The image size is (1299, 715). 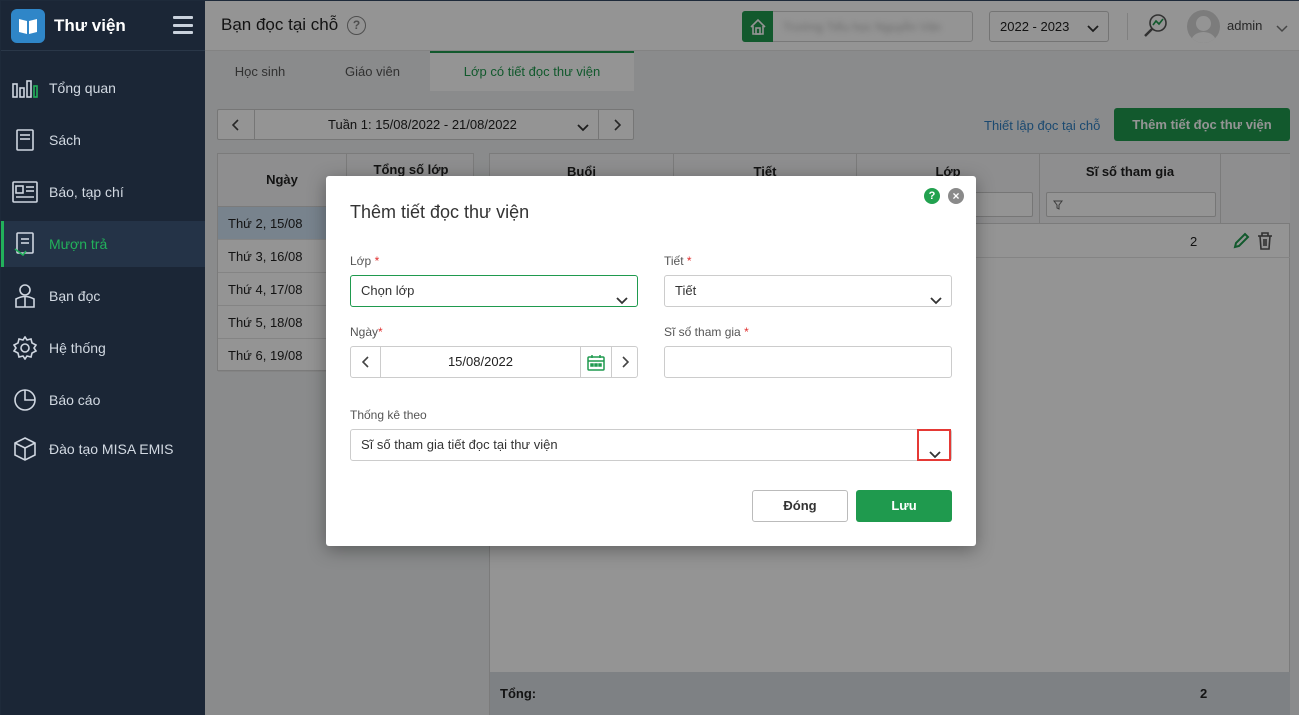 I want to click on sidebar-item-reports: Báo cáo, so click(x=103, y=400).